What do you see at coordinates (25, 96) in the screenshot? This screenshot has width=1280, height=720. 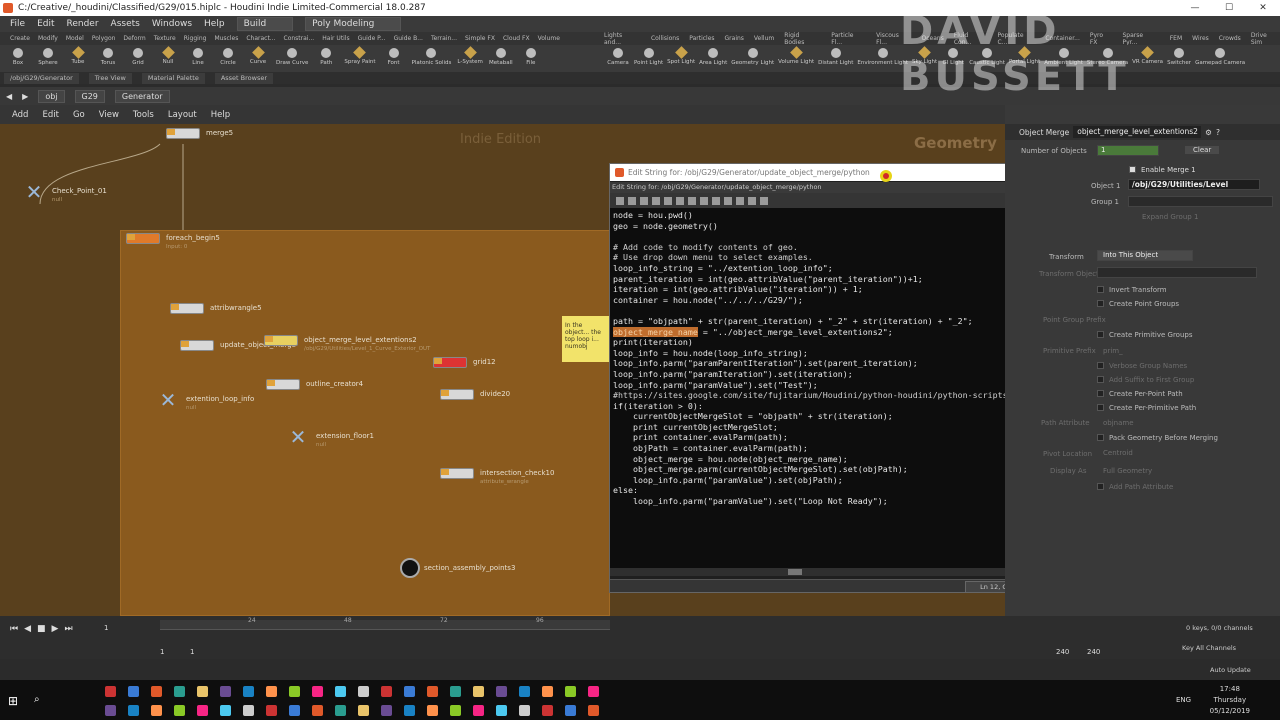 I see `forward-arrow-icon: ▶` at bounding box center [25, 96].